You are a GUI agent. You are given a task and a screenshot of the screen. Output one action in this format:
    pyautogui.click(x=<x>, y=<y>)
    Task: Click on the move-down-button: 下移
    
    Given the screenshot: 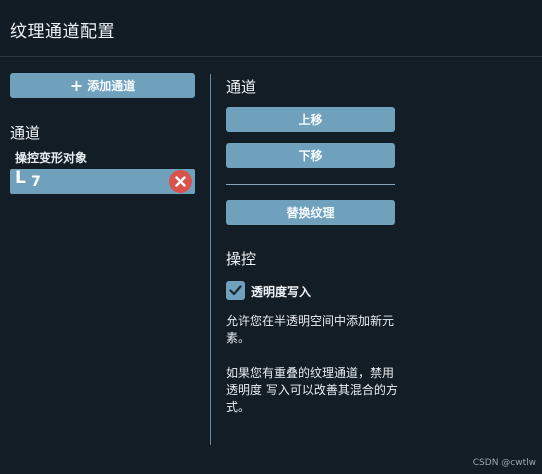 What is the action you would take?
    pyautogui.click(x=310, y=155)
    